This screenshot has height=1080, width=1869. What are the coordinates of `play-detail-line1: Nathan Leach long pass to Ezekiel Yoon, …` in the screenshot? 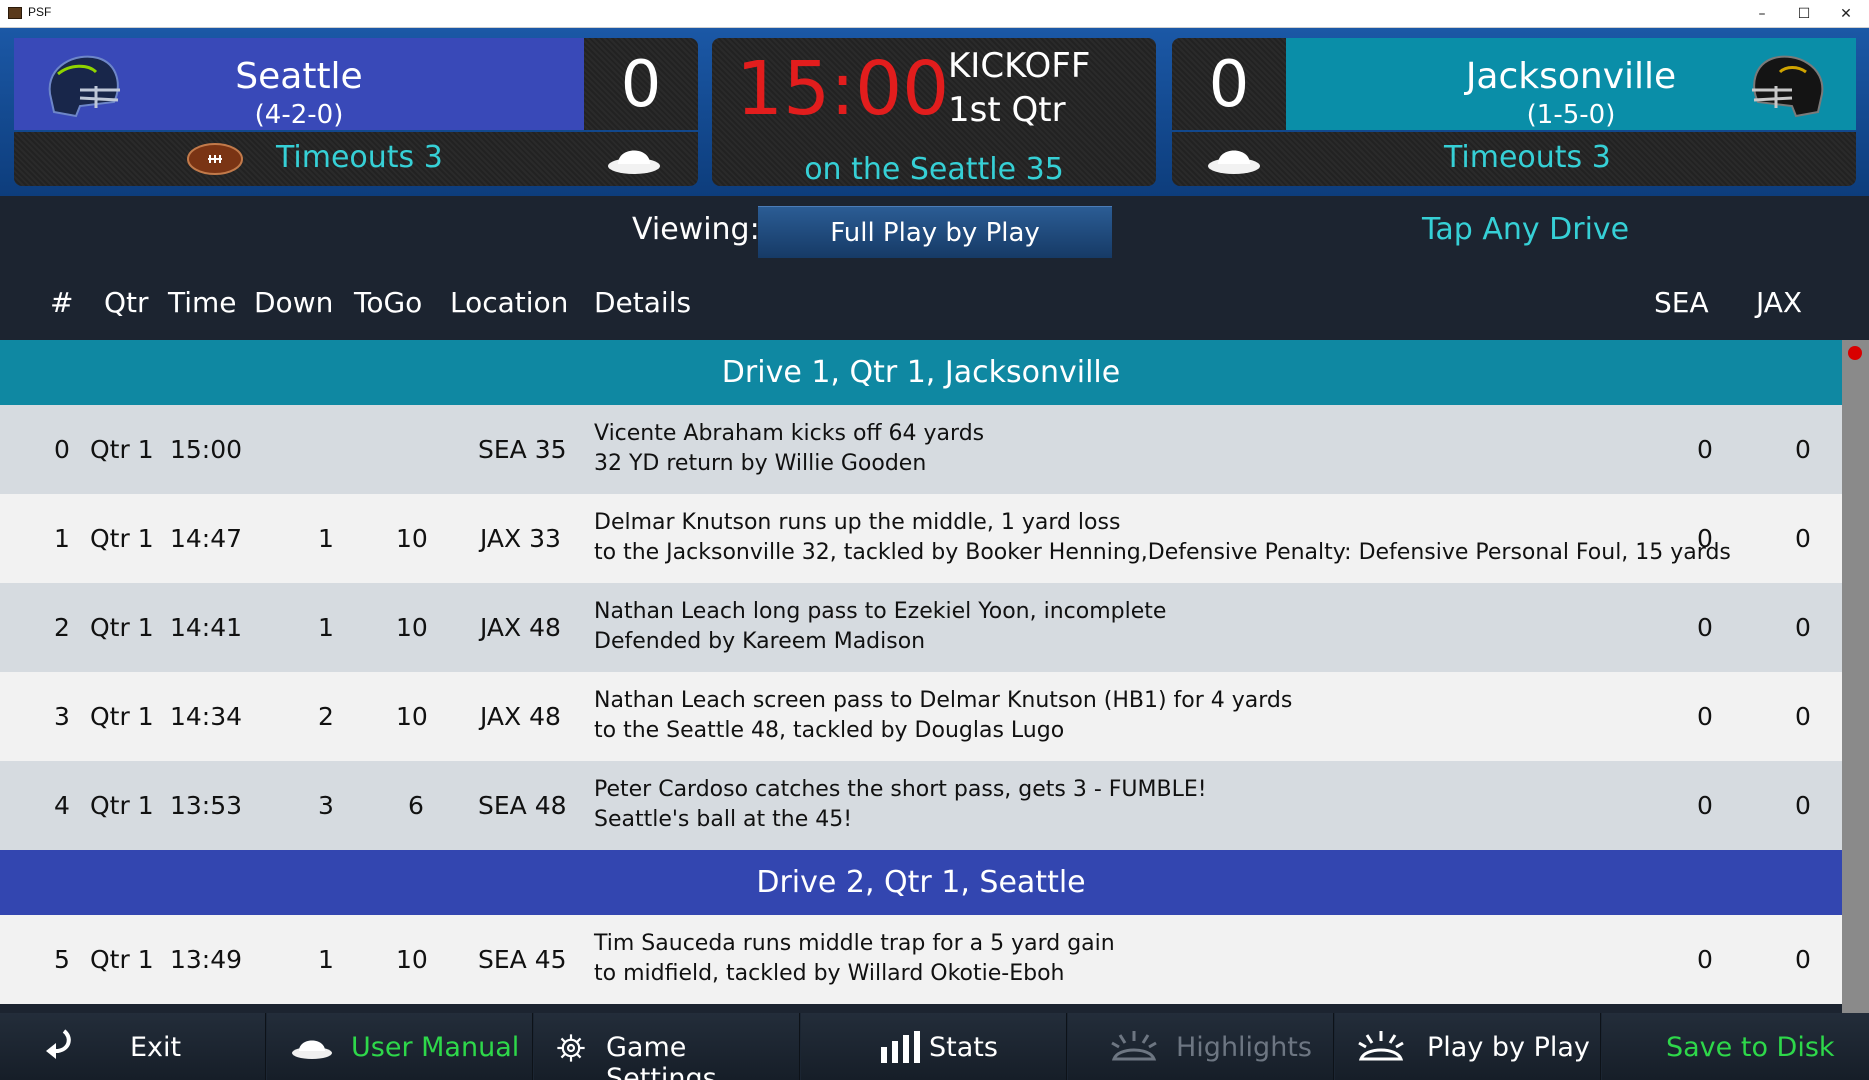 It's located at (880, 611).